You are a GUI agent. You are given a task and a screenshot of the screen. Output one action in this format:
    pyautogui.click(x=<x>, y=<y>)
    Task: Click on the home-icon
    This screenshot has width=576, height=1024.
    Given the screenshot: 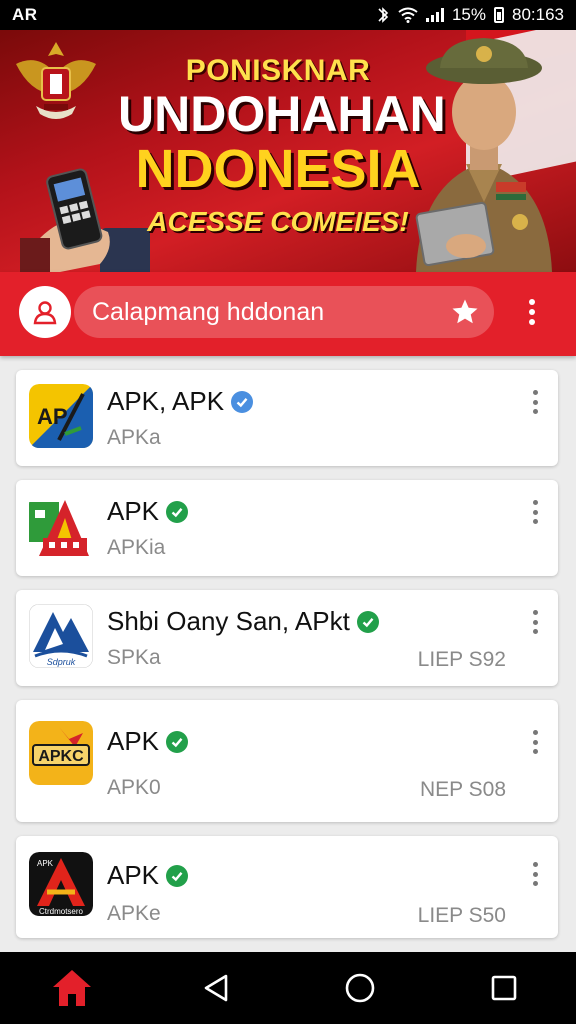 What is the action you would take?
    pyautogui.click(x=72, y=988)
    